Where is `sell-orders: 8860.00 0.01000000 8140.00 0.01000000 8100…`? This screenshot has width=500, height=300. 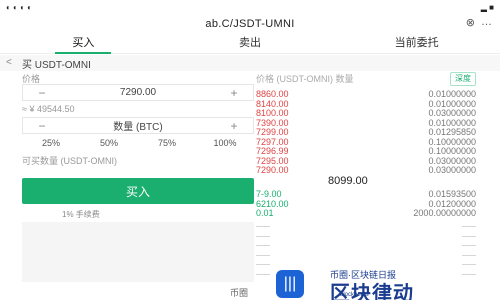 sell-orders: 8860.00 0.01000000 8140.00 0.01000000 8100… is located at coordinates (366, 132).